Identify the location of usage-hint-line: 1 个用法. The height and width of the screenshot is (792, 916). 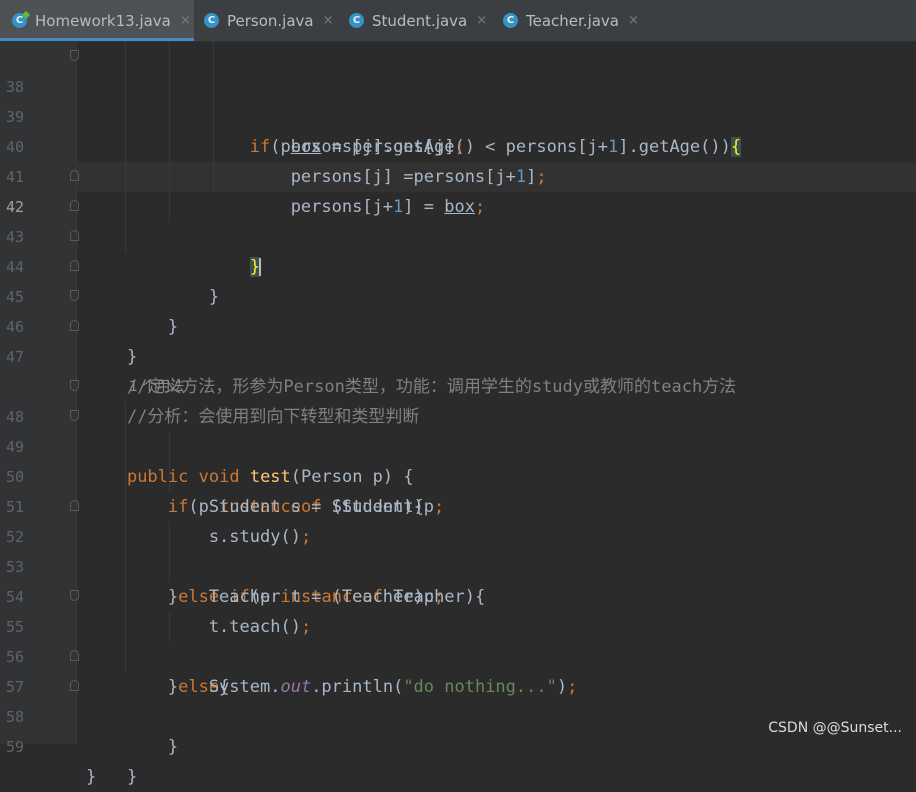
(458, 368).